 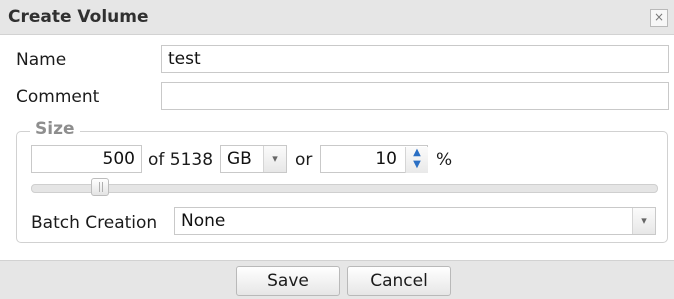 I want to click on unit-select-value: GB, so click(x=239, y=159).